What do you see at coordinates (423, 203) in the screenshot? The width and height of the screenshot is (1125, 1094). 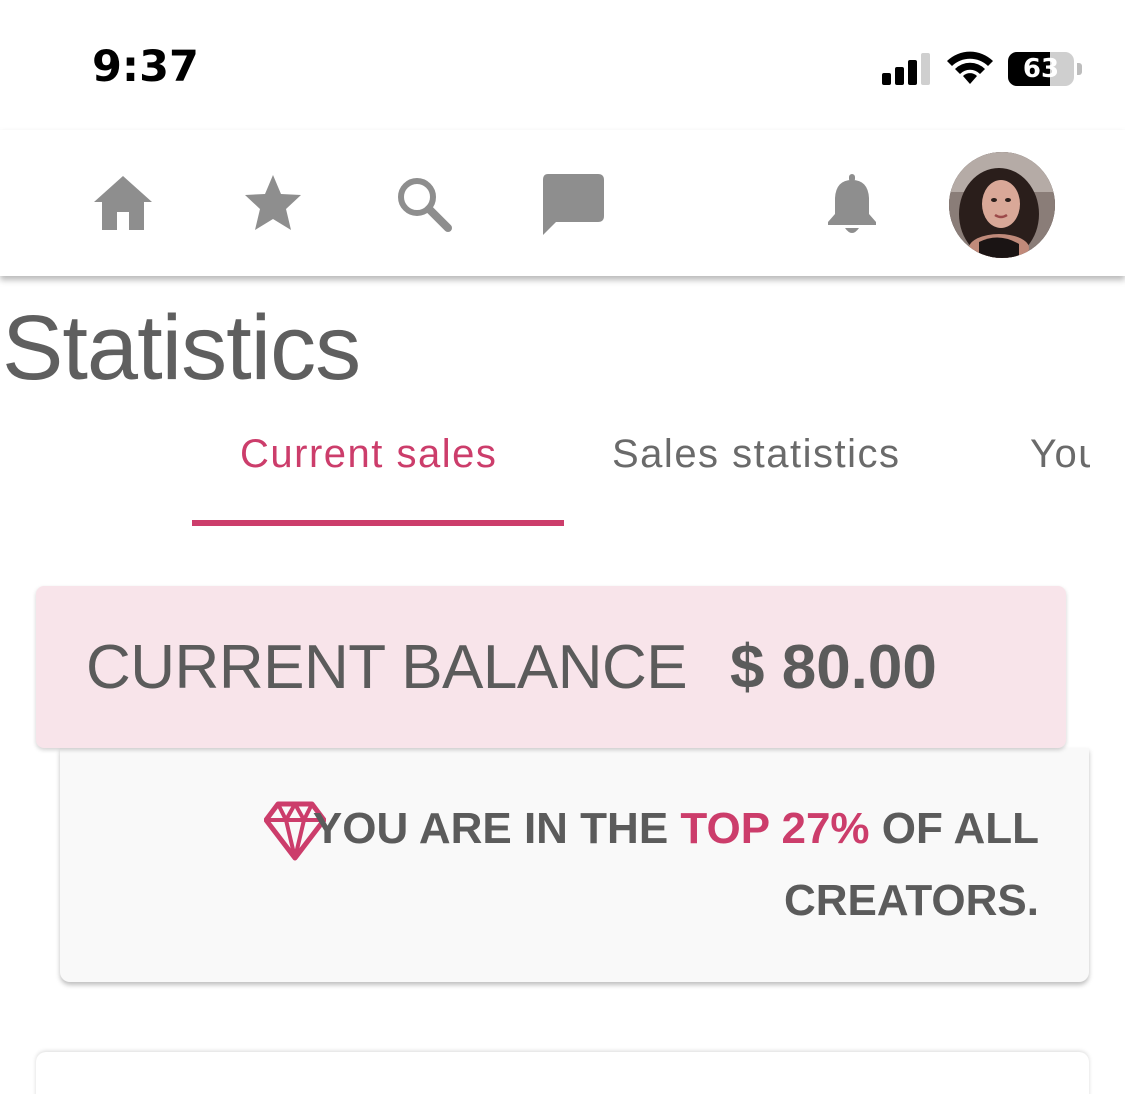 I see `search-icon` at bounding box center [423, 203].